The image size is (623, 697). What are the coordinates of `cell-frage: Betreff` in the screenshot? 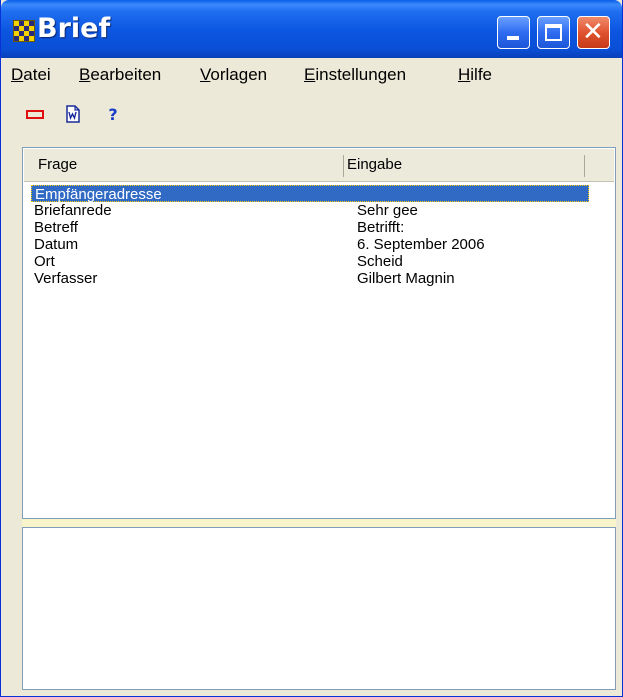 It's located at (56, 227).